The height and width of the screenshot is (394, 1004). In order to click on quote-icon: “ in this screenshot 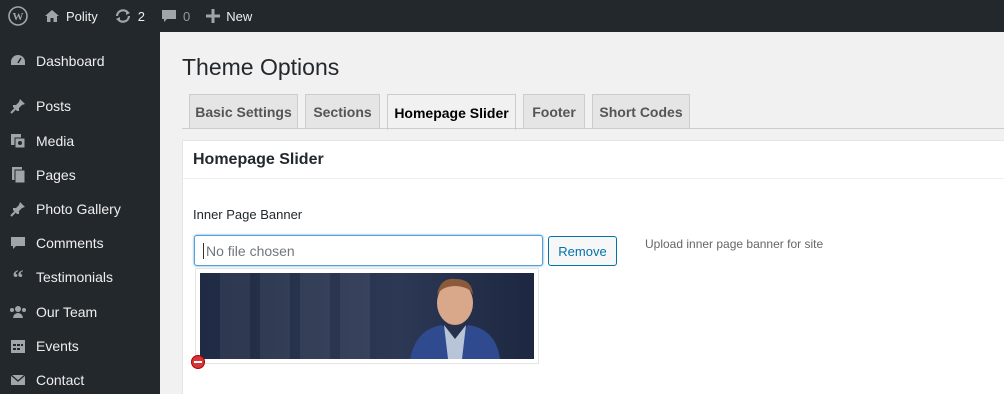, I will do `click(18, 277)`.